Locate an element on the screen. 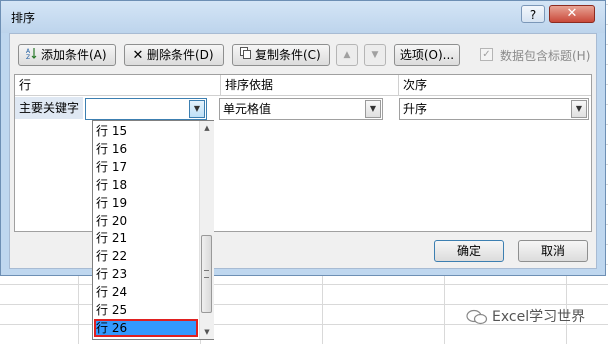  grip-icon is located at coordinates (206, 274).